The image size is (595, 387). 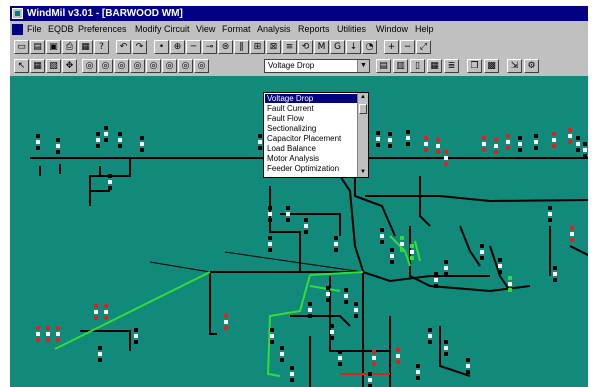 I want to click on node-icon: •, so click(x=161, y=47).